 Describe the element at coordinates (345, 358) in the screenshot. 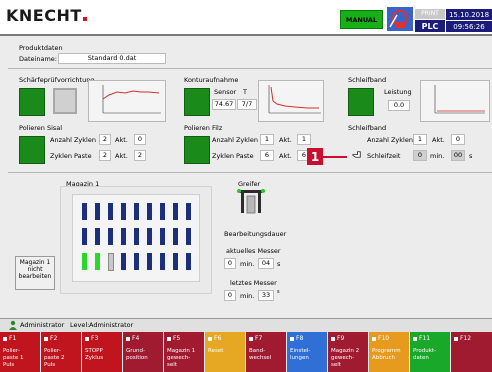

I see `fkey-label: Magazin 2 gewech- selt` at that location.